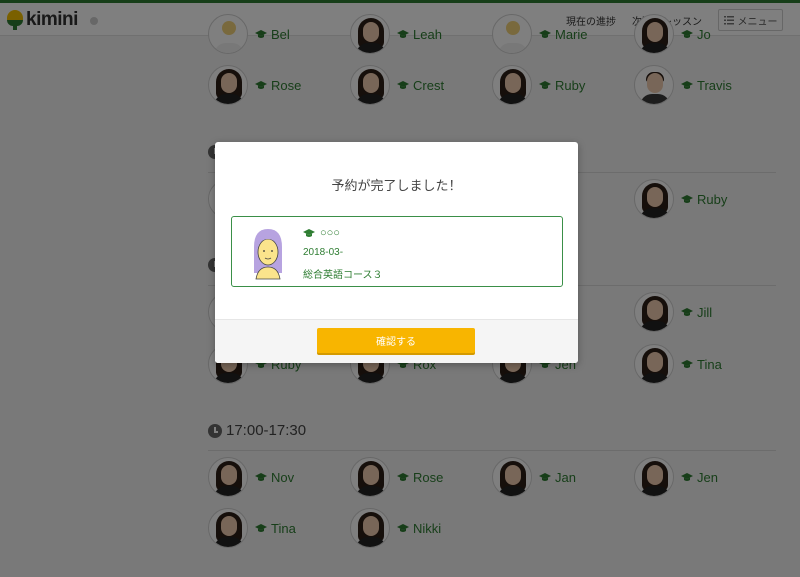 The width and height of the screenshot is (800, 577). Describe the element at coordinates (343, 275) in the screenshot. I see `card-course-name: 総合英語コース３` at that location.